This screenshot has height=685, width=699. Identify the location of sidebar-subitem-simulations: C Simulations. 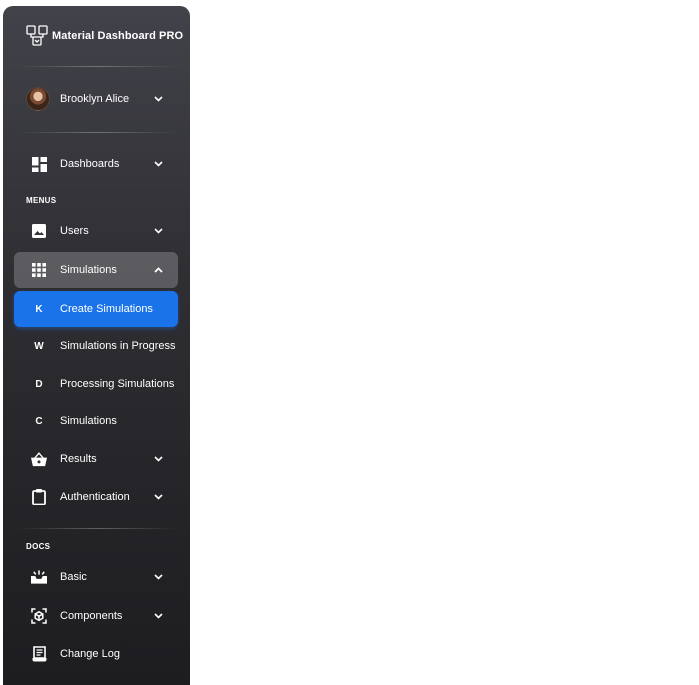
(96, 421).